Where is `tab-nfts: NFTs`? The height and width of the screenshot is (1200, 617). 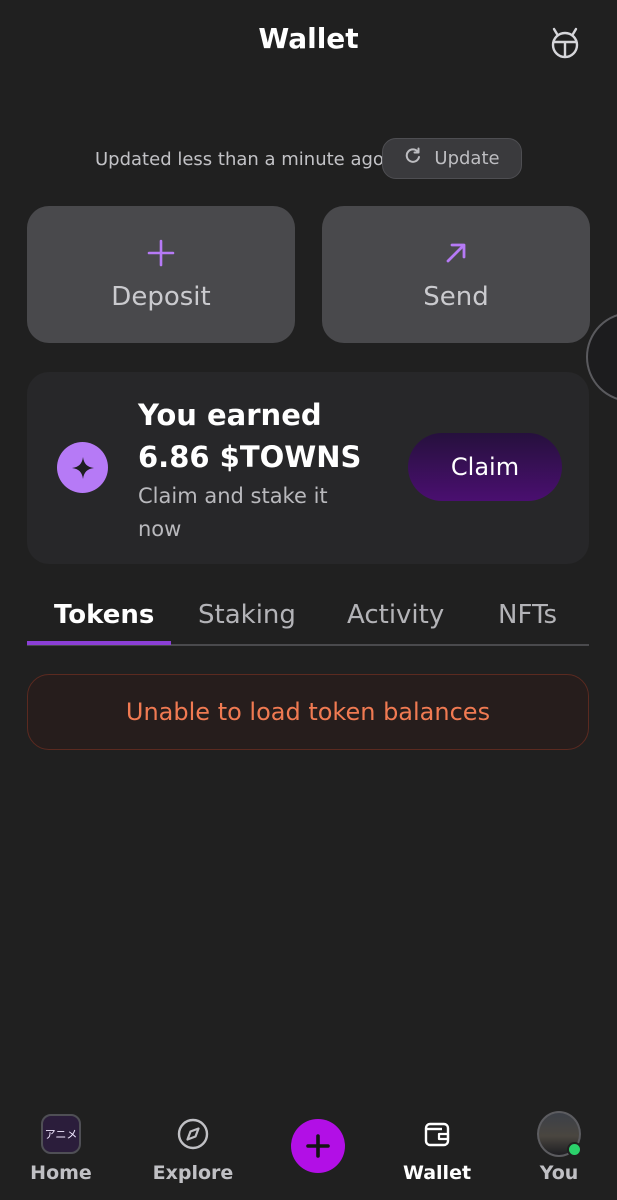
tab-nfts: NFTs is located at coordinates (527, 615).